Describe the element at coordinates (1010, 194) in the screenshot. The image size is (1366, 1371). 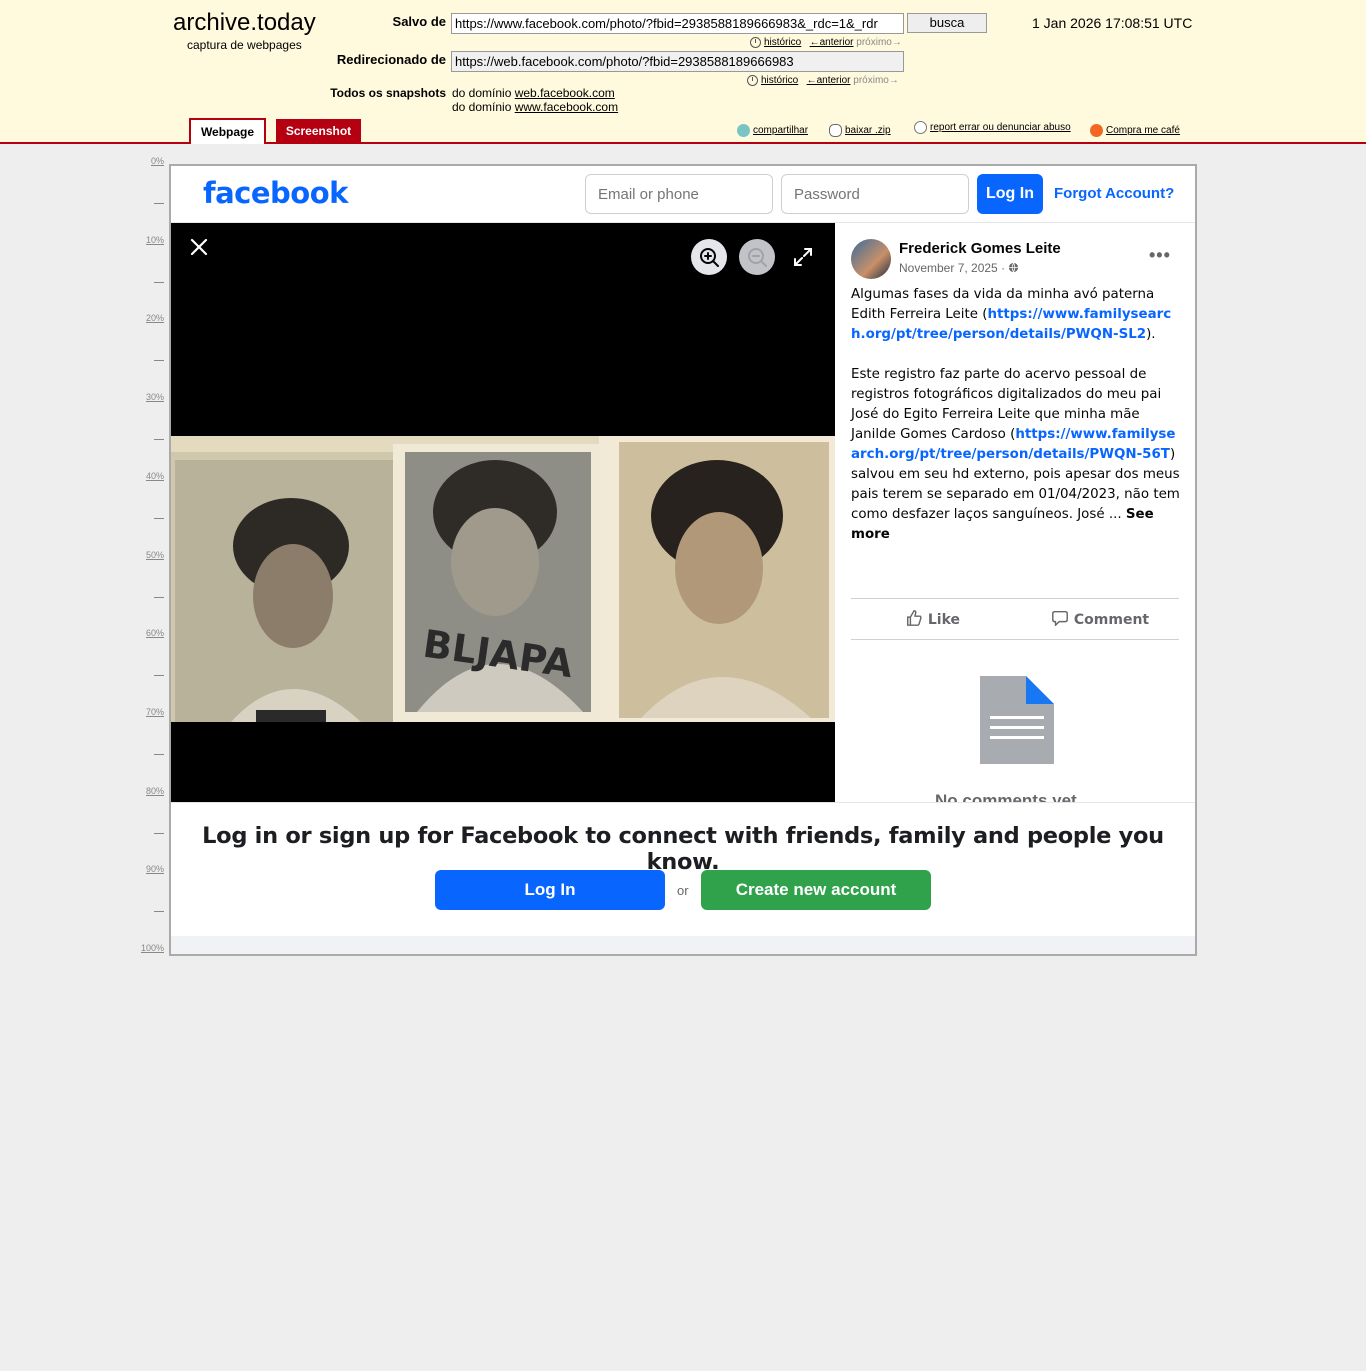
I see `login-button: Log In` at that location.